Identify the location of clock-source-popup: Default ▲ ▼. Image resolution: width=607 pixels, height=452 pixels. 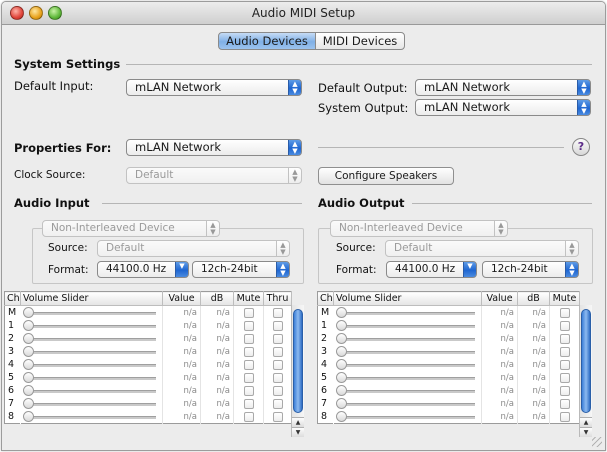
(214, 175).